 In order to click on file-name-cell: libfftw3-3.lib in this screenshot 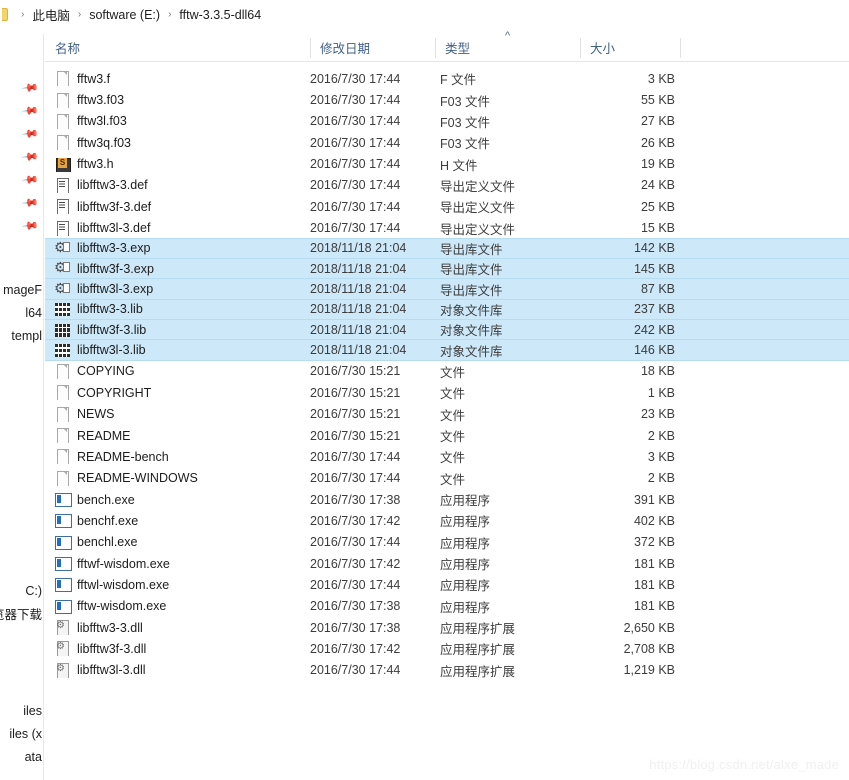, I will do `click(182, 309)`.